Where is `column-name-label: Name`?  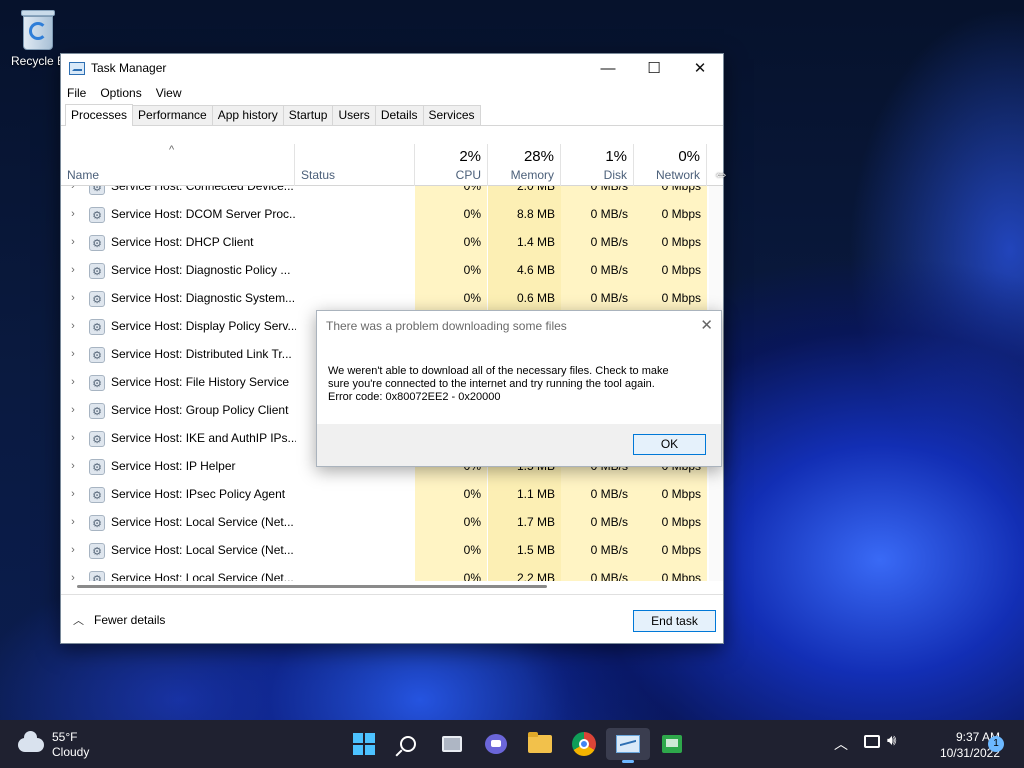 column-name-label: Name is located at coordinates (83, 175).